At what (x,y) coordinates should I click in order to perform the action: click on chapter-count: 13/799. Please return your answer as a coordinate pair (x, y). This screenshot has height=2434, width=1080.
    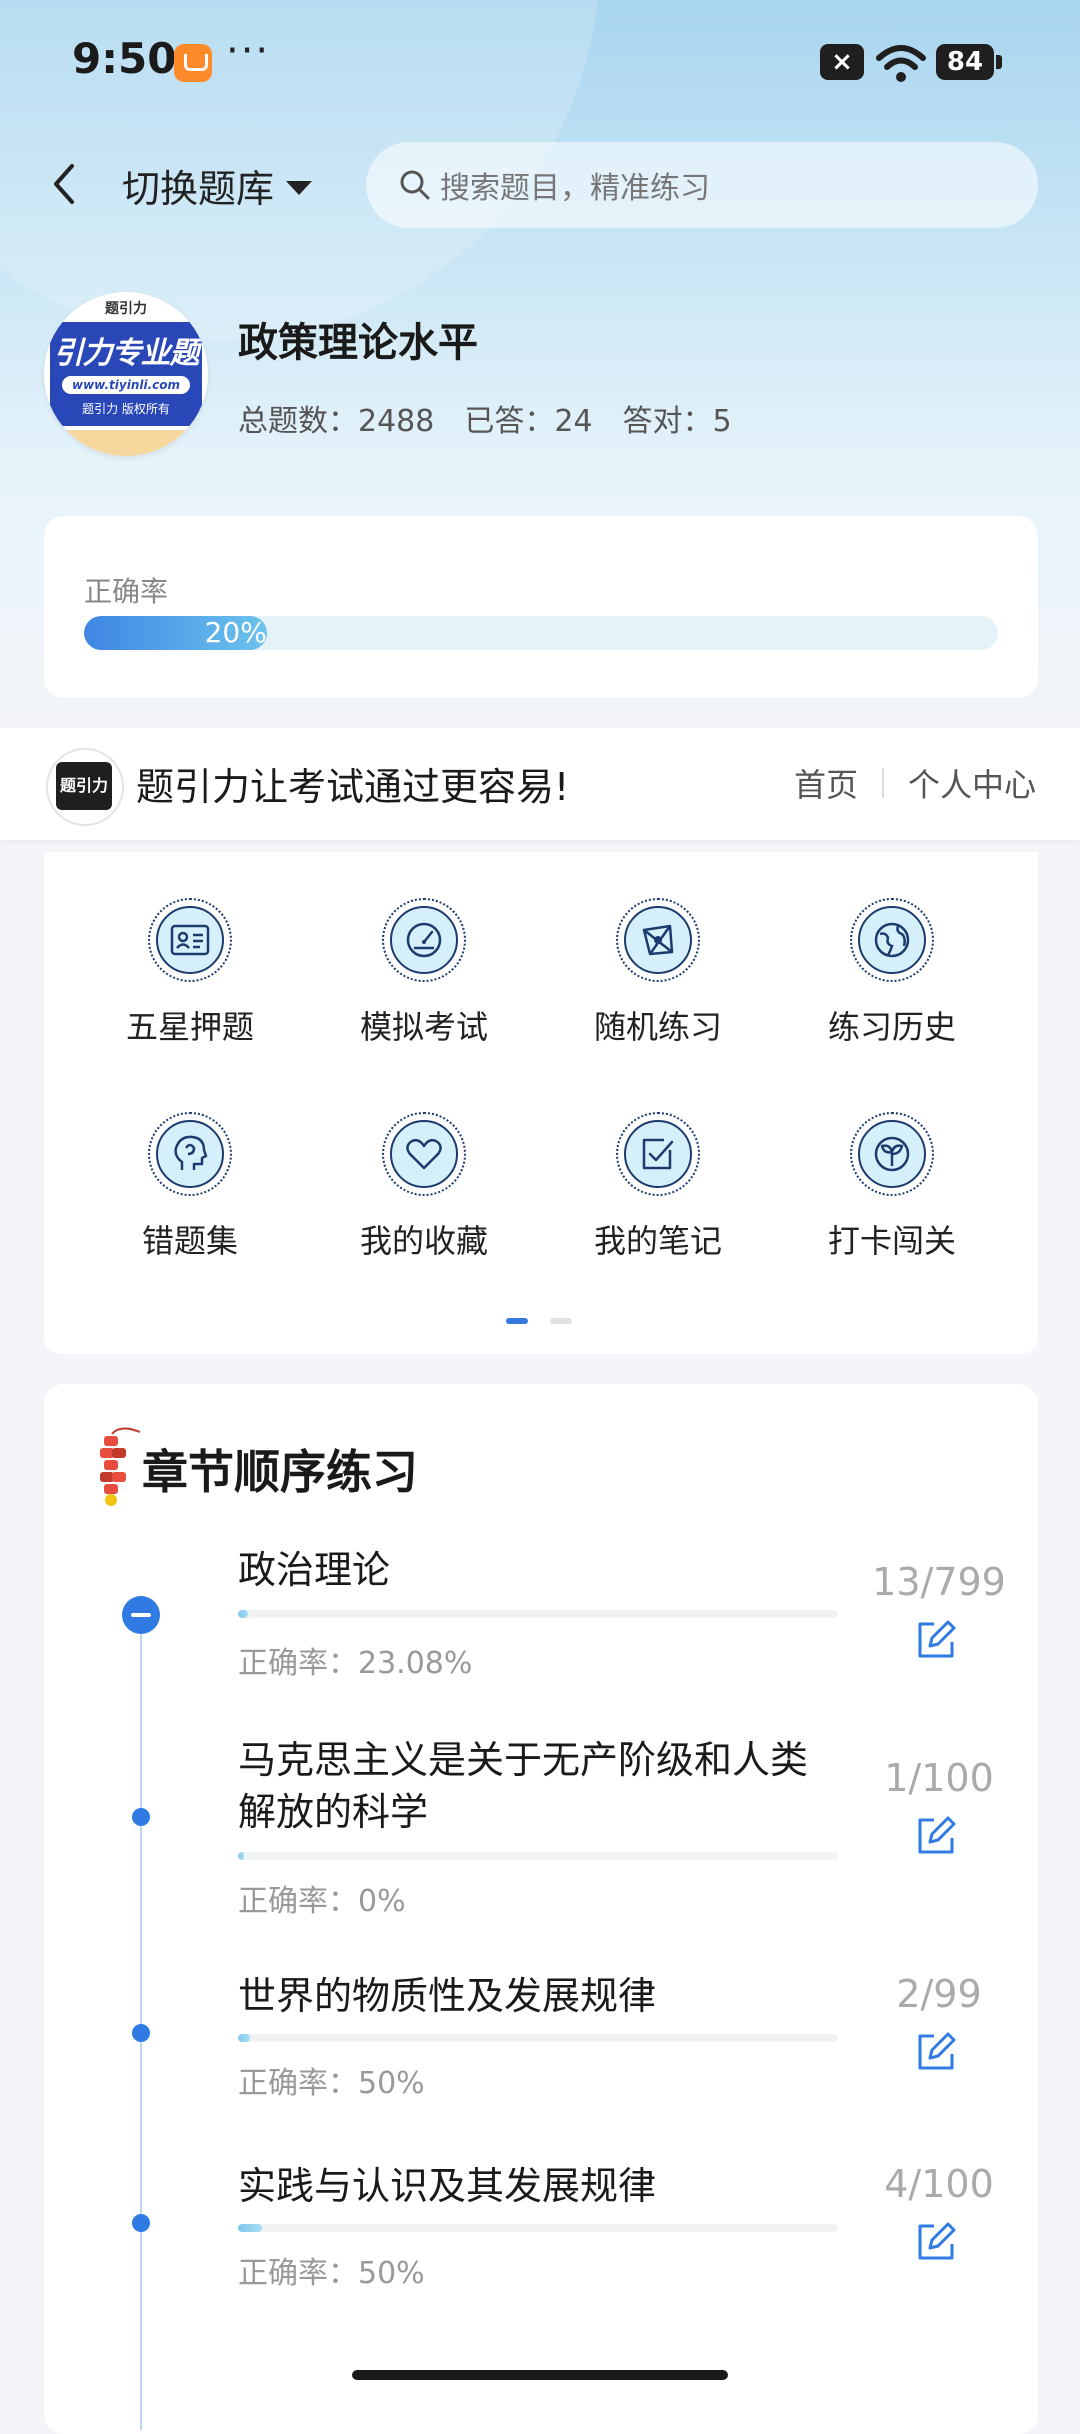
    Looking at the image, I should click on (939, 1582).